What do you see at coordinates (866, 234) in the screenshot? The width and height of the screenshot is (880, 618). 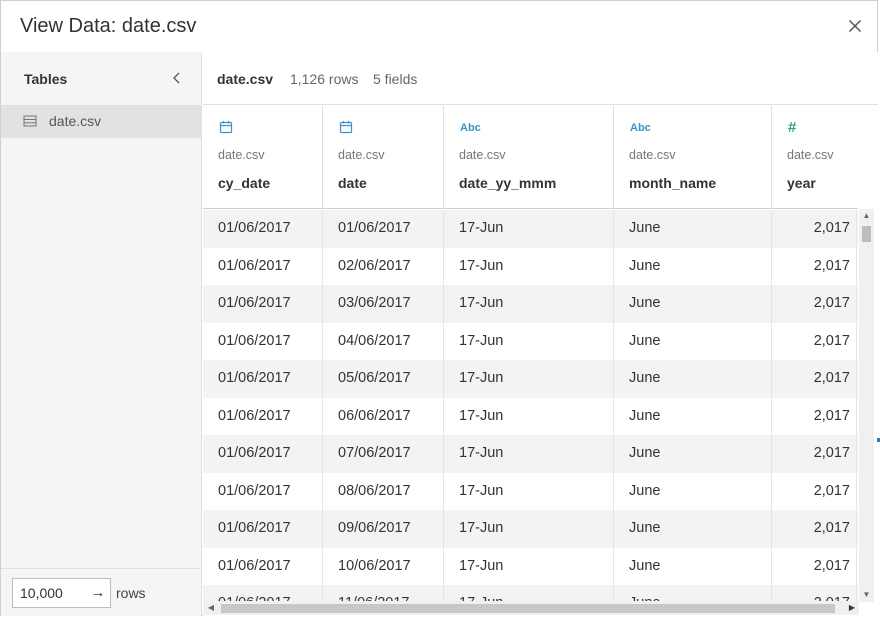 I see `vertical-scroll-thumb` at bounding box center [866, 234].